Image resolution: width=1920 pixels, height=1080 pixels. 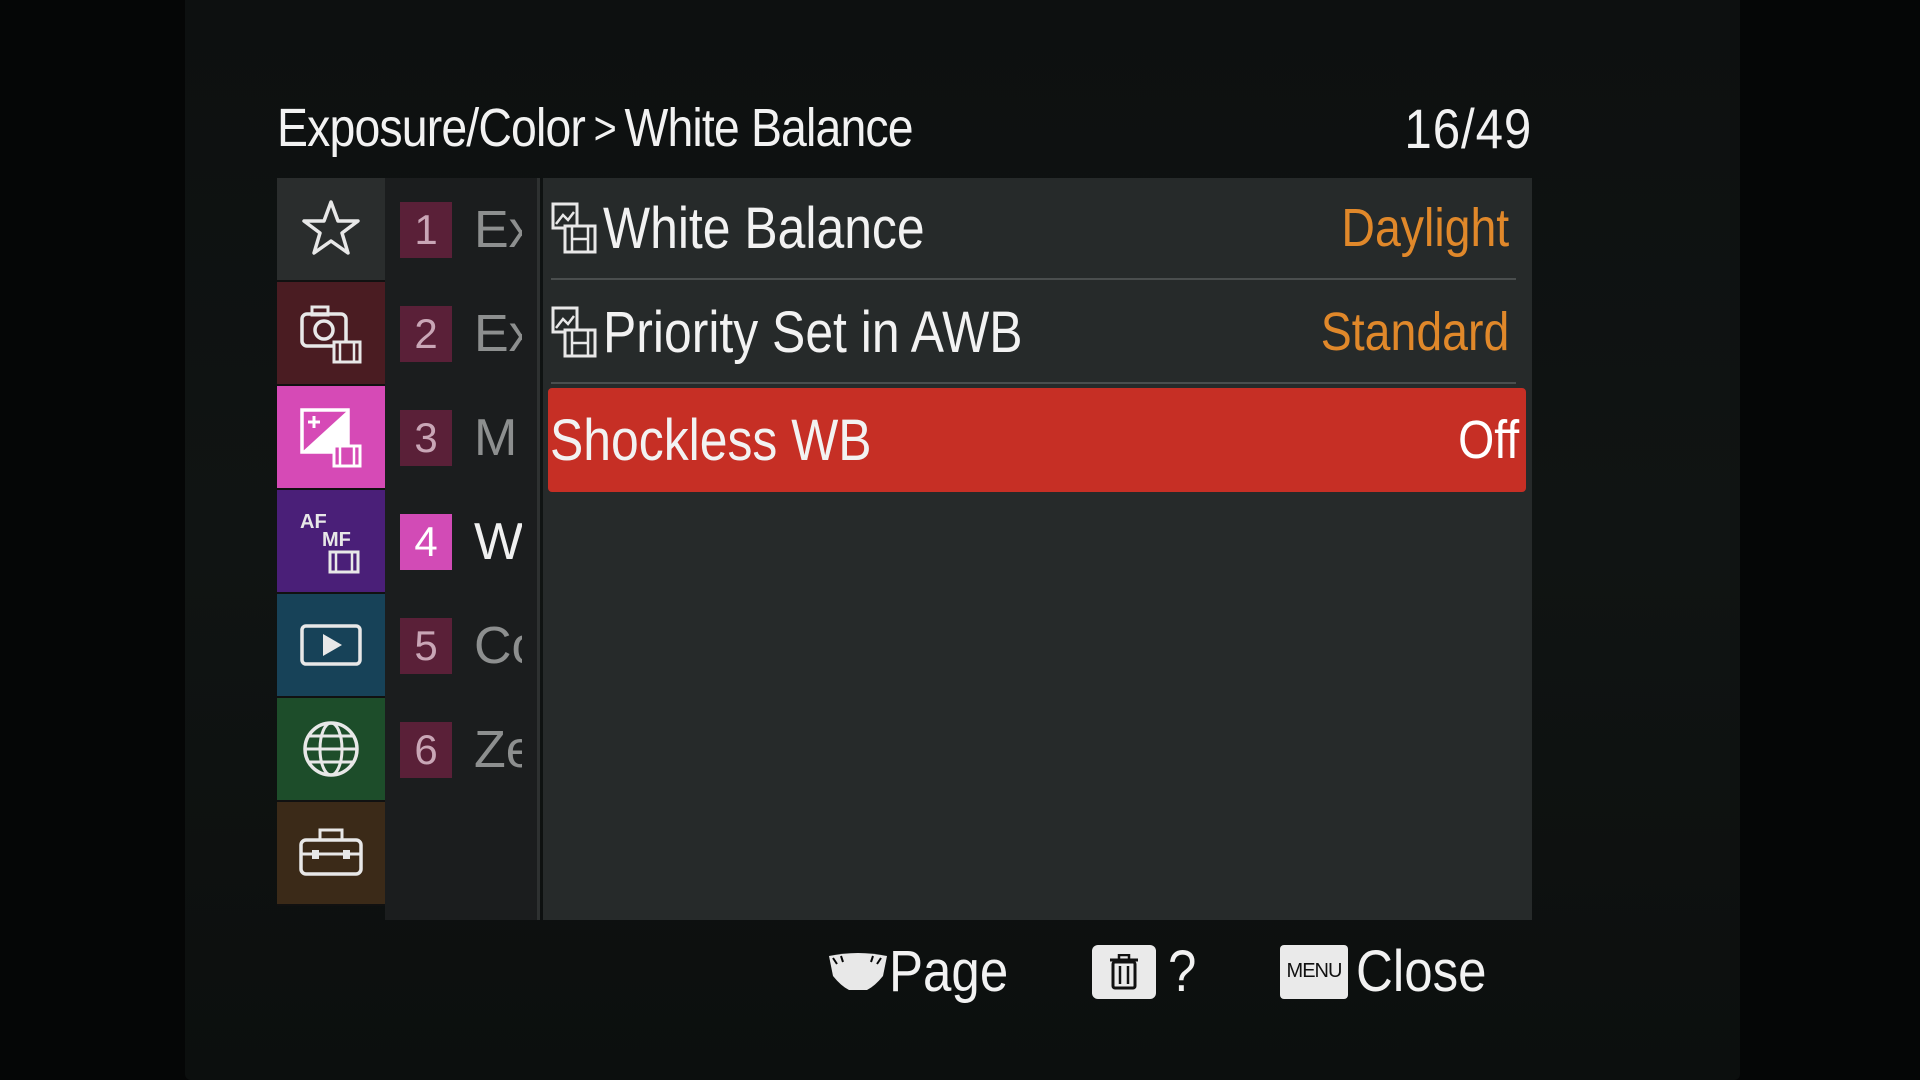 I want to click on sidebar-item-shooting, so click(x=331, y=334).